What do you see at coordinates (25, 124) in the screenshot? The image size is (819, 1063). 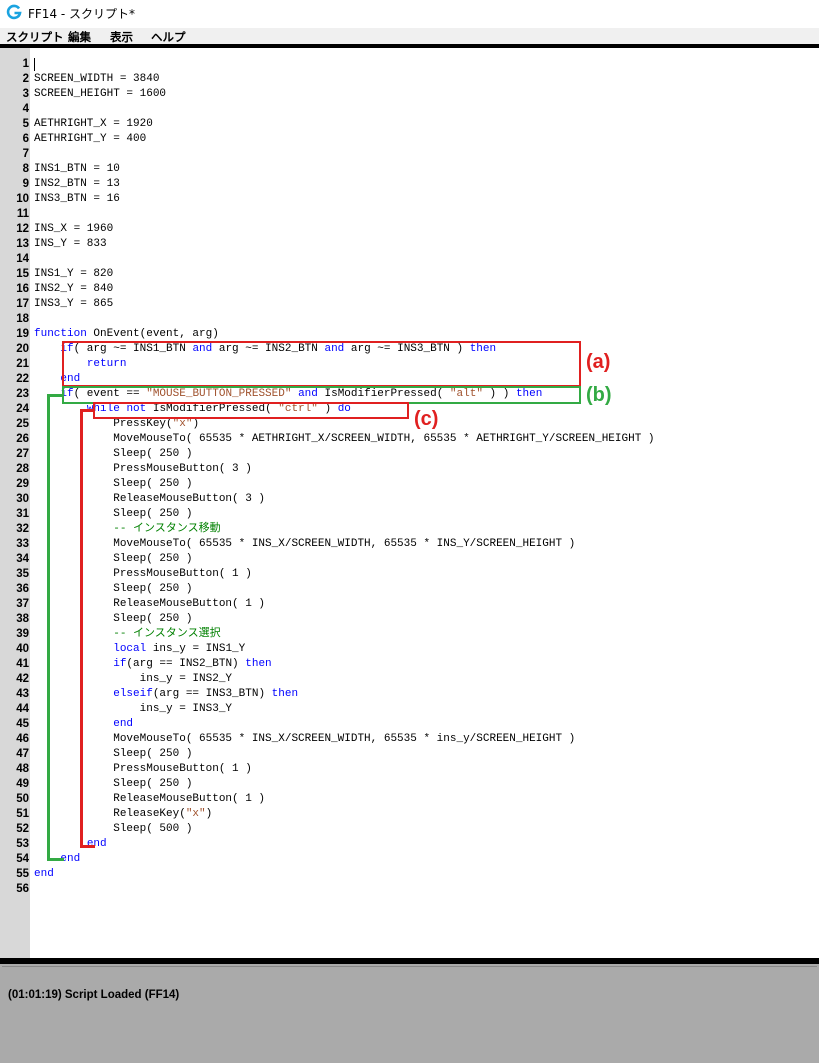 I see `line-number: 5` at bounding box center [25, 124].